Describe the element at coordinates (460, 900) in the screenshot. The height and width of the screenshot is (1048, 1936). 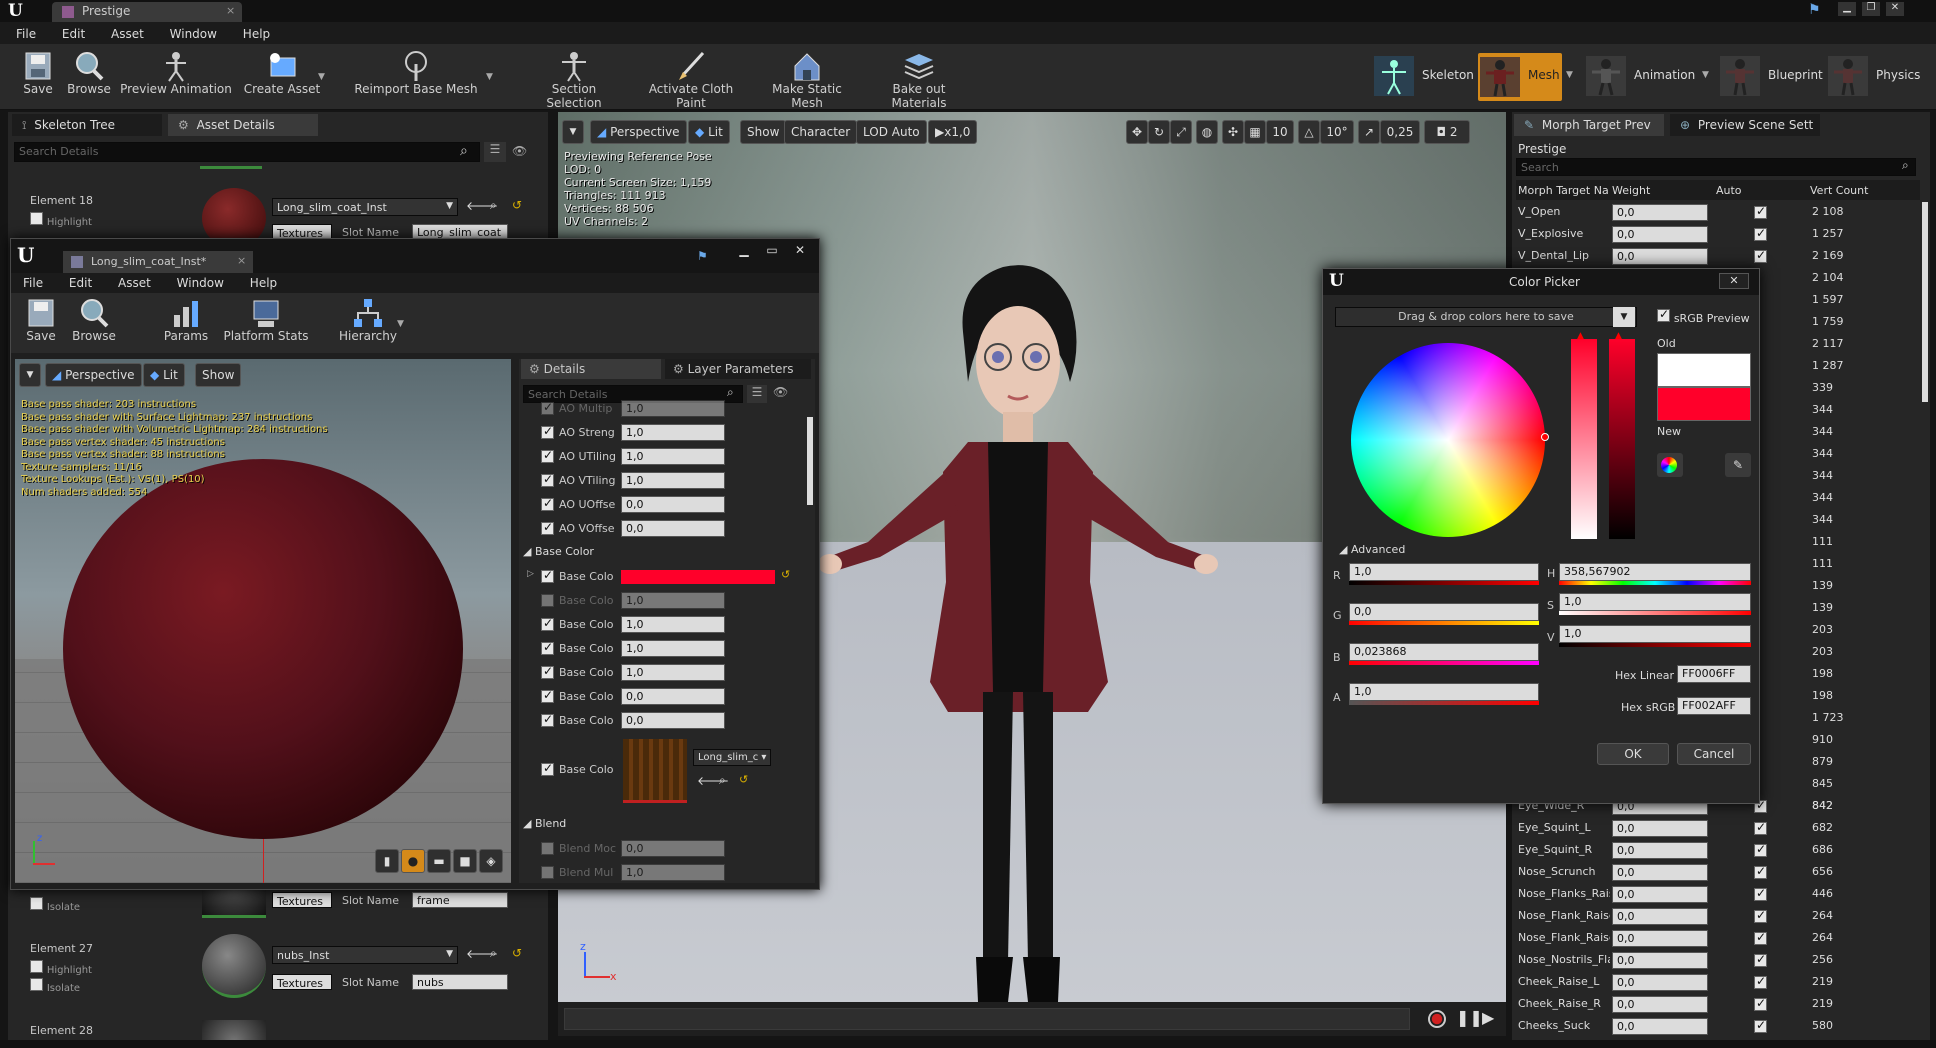
I see `frame-slot-input: frame` at that location.